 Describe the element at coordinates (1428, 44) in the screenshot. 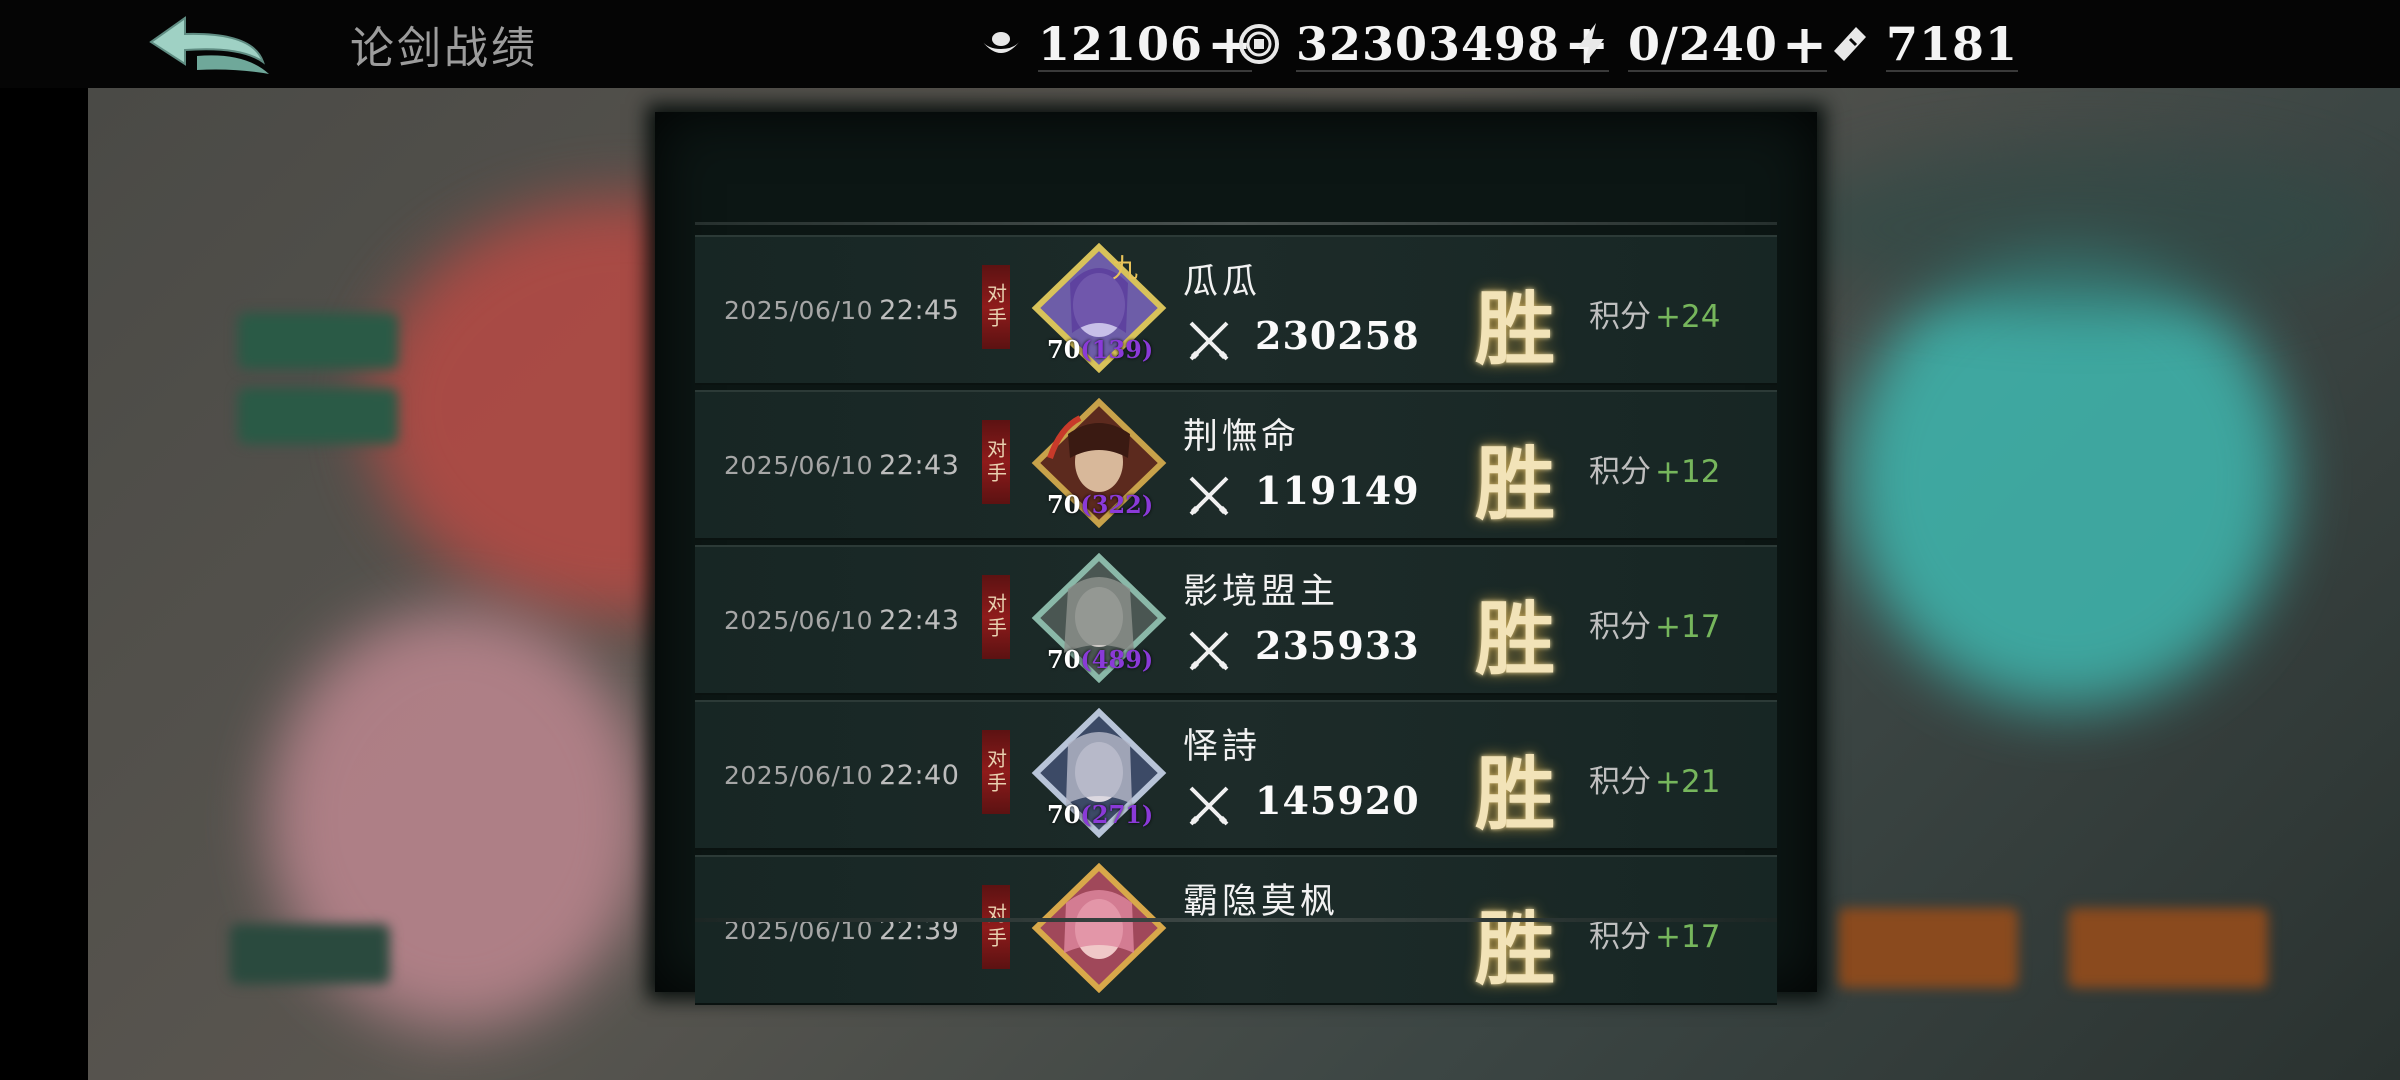

I see `resource-value: 32303498` at that location.